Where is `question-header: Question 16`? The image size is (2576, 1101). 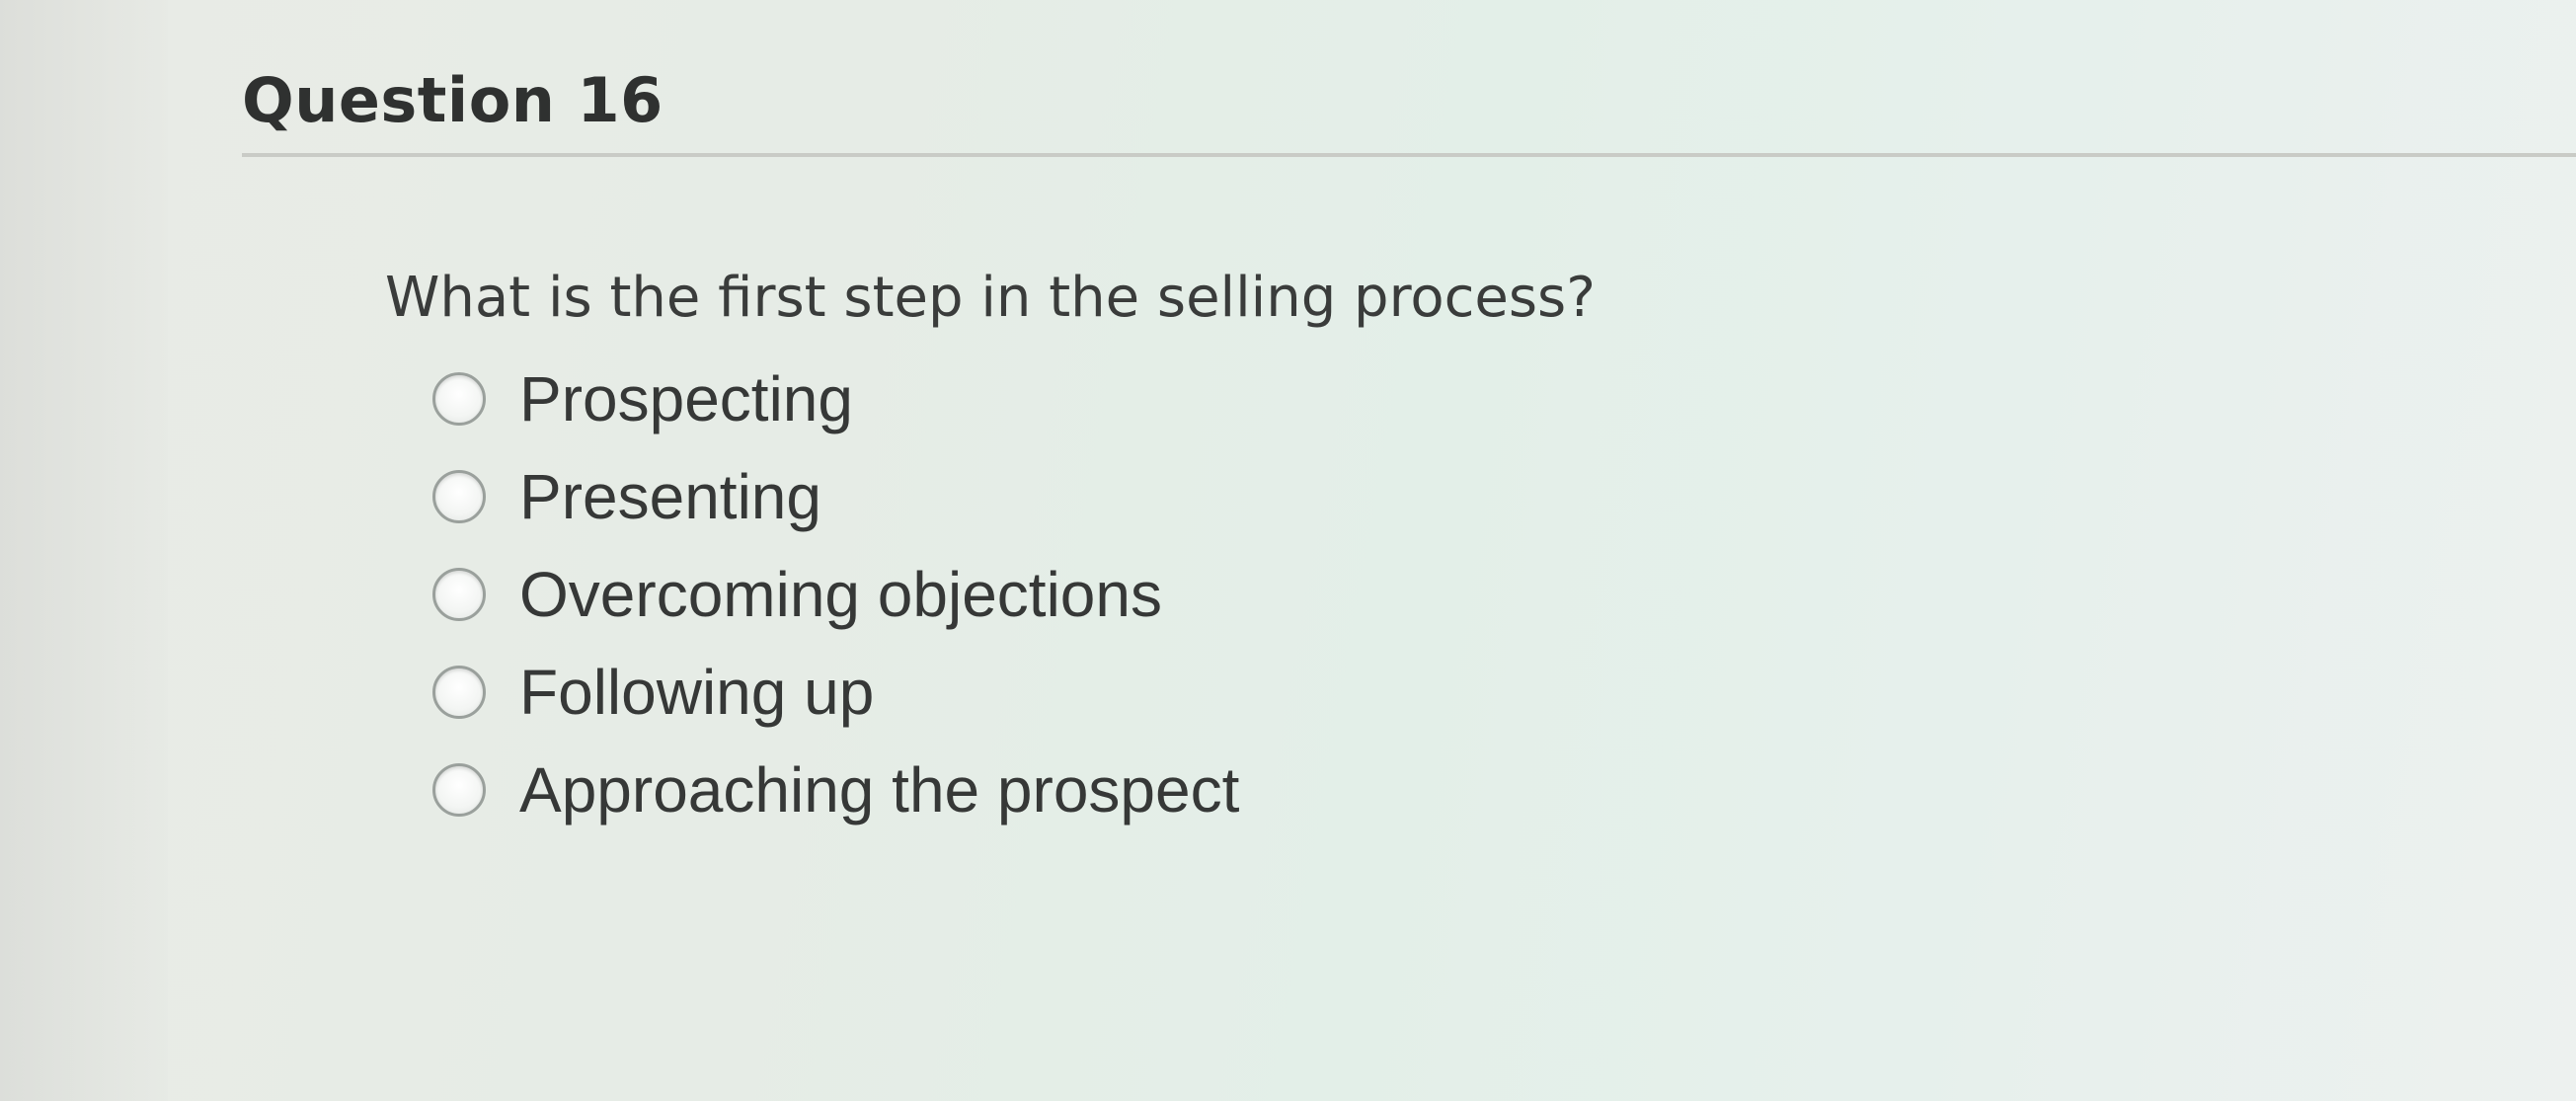 question-header: Question 16 is located at coordinates (1409, 105).